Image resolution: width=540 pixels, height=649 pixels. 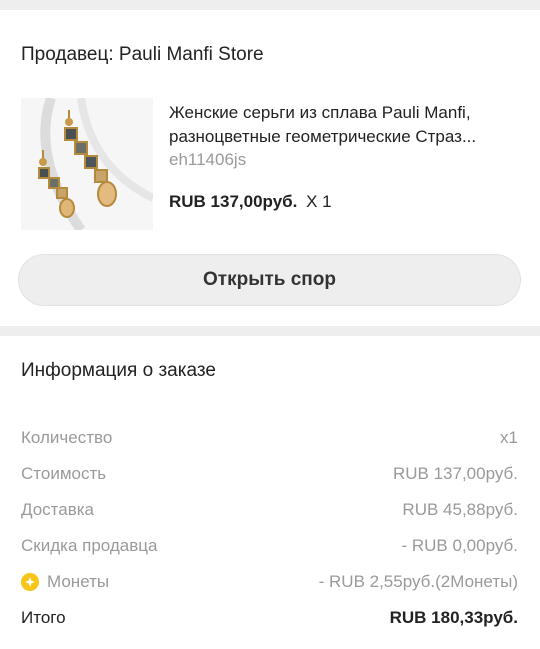 I want to click on order-info-title: Информация о заказе, so click(x=118, y=370).